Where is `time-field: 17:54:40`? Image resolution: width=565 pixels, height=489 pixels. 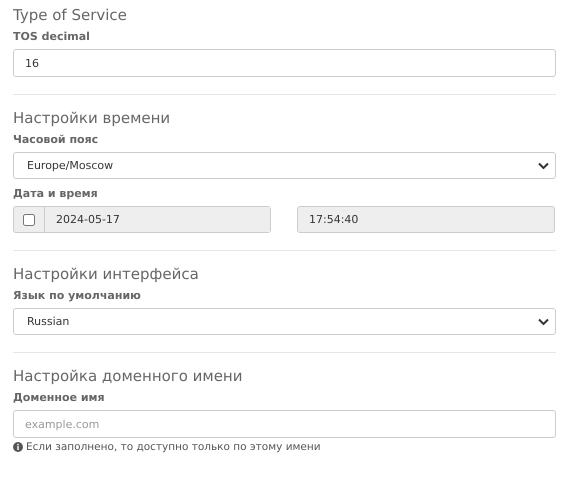
time-field: 17:54:40 is located at coordinates (426, 219).